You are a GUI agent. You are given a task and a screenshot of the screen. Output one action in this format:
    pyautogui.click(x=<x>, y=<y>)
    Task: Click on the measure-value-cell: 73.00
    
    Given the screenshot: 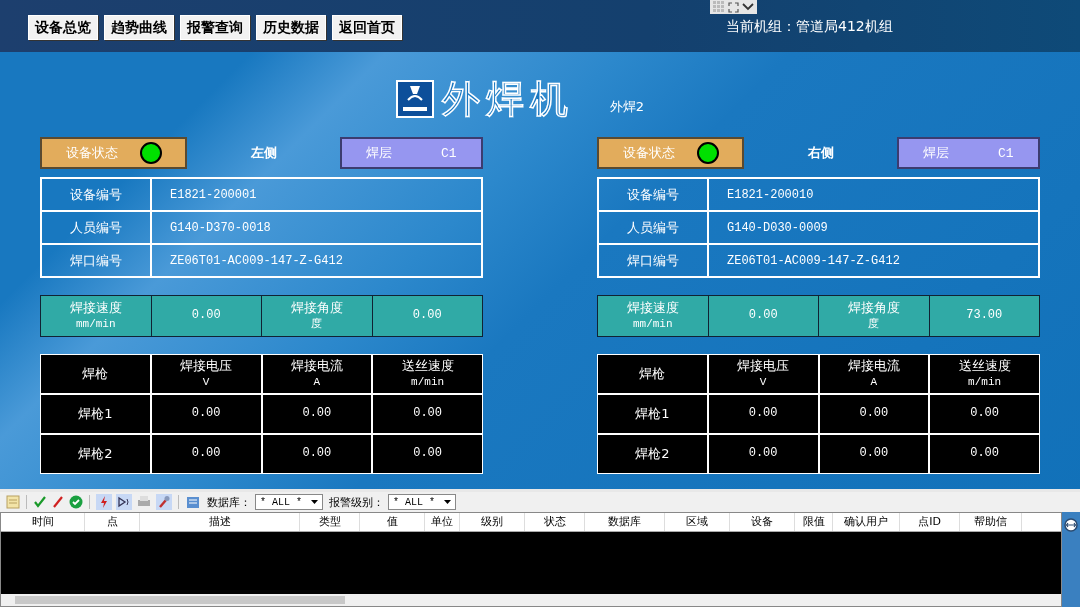 What is the action you would take?
    pyautogui.click(x=984, y=316)
    